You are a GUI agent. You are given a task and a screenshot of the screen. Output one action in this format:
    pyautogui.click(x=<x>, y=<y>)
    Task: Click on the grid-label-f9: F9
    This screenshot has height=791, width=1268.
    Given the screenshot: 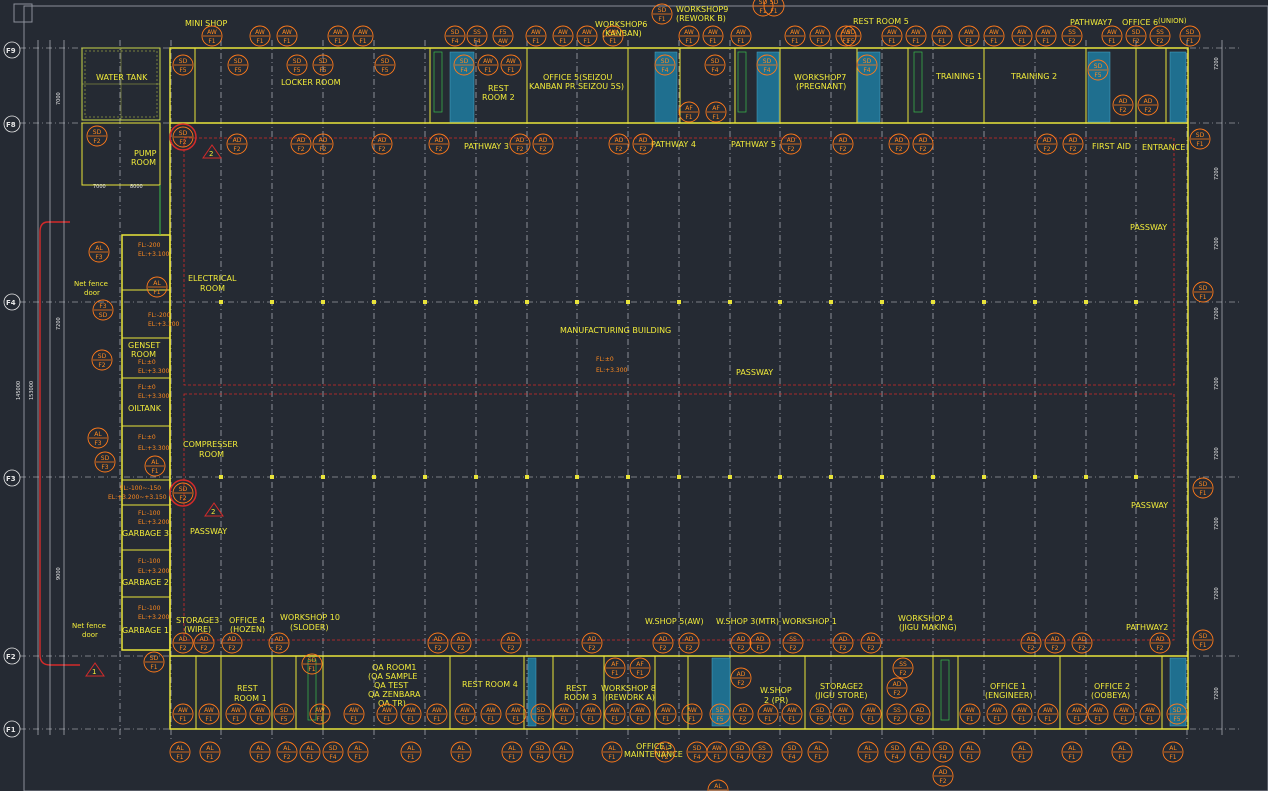 What is the action you would take?
    pyautogui.click(x=11, y=51)
    